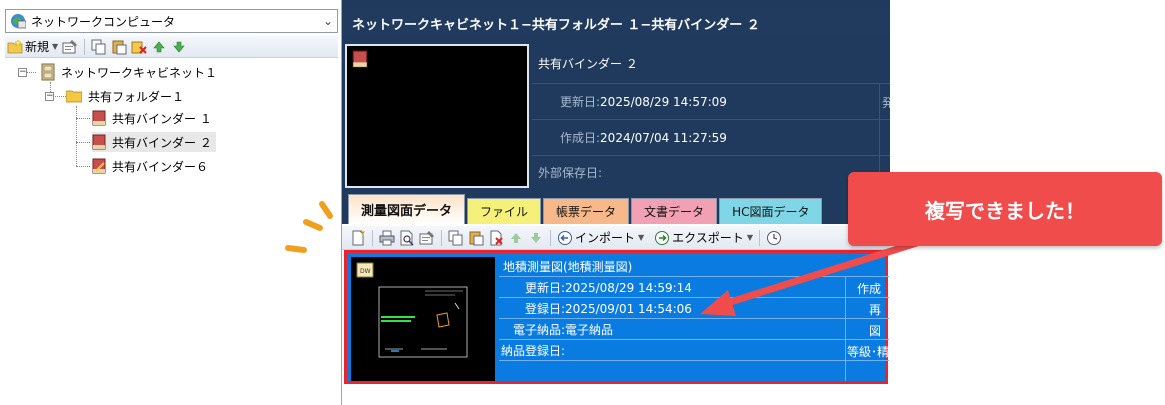  Describe the element at coordinates (580, 138) in the screenshot. I see `created-label: 作成日:` at that location.